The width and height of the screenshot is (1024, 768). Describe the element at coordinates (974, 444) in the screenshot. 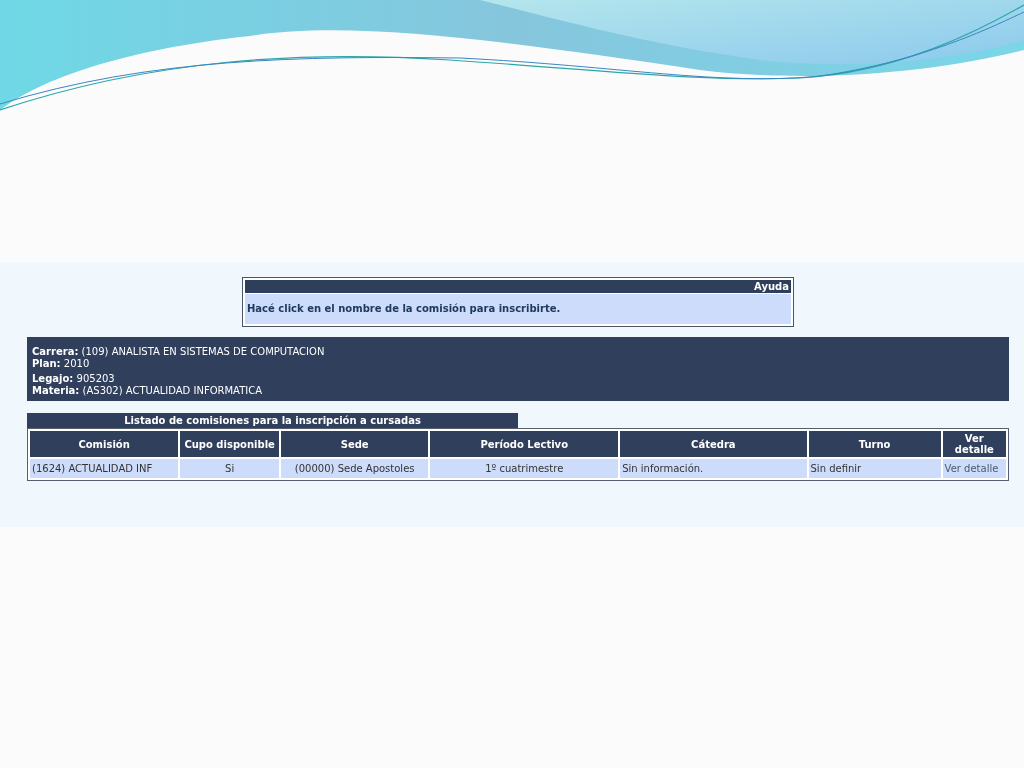

I see `column-header: Ver detalle` at that location.